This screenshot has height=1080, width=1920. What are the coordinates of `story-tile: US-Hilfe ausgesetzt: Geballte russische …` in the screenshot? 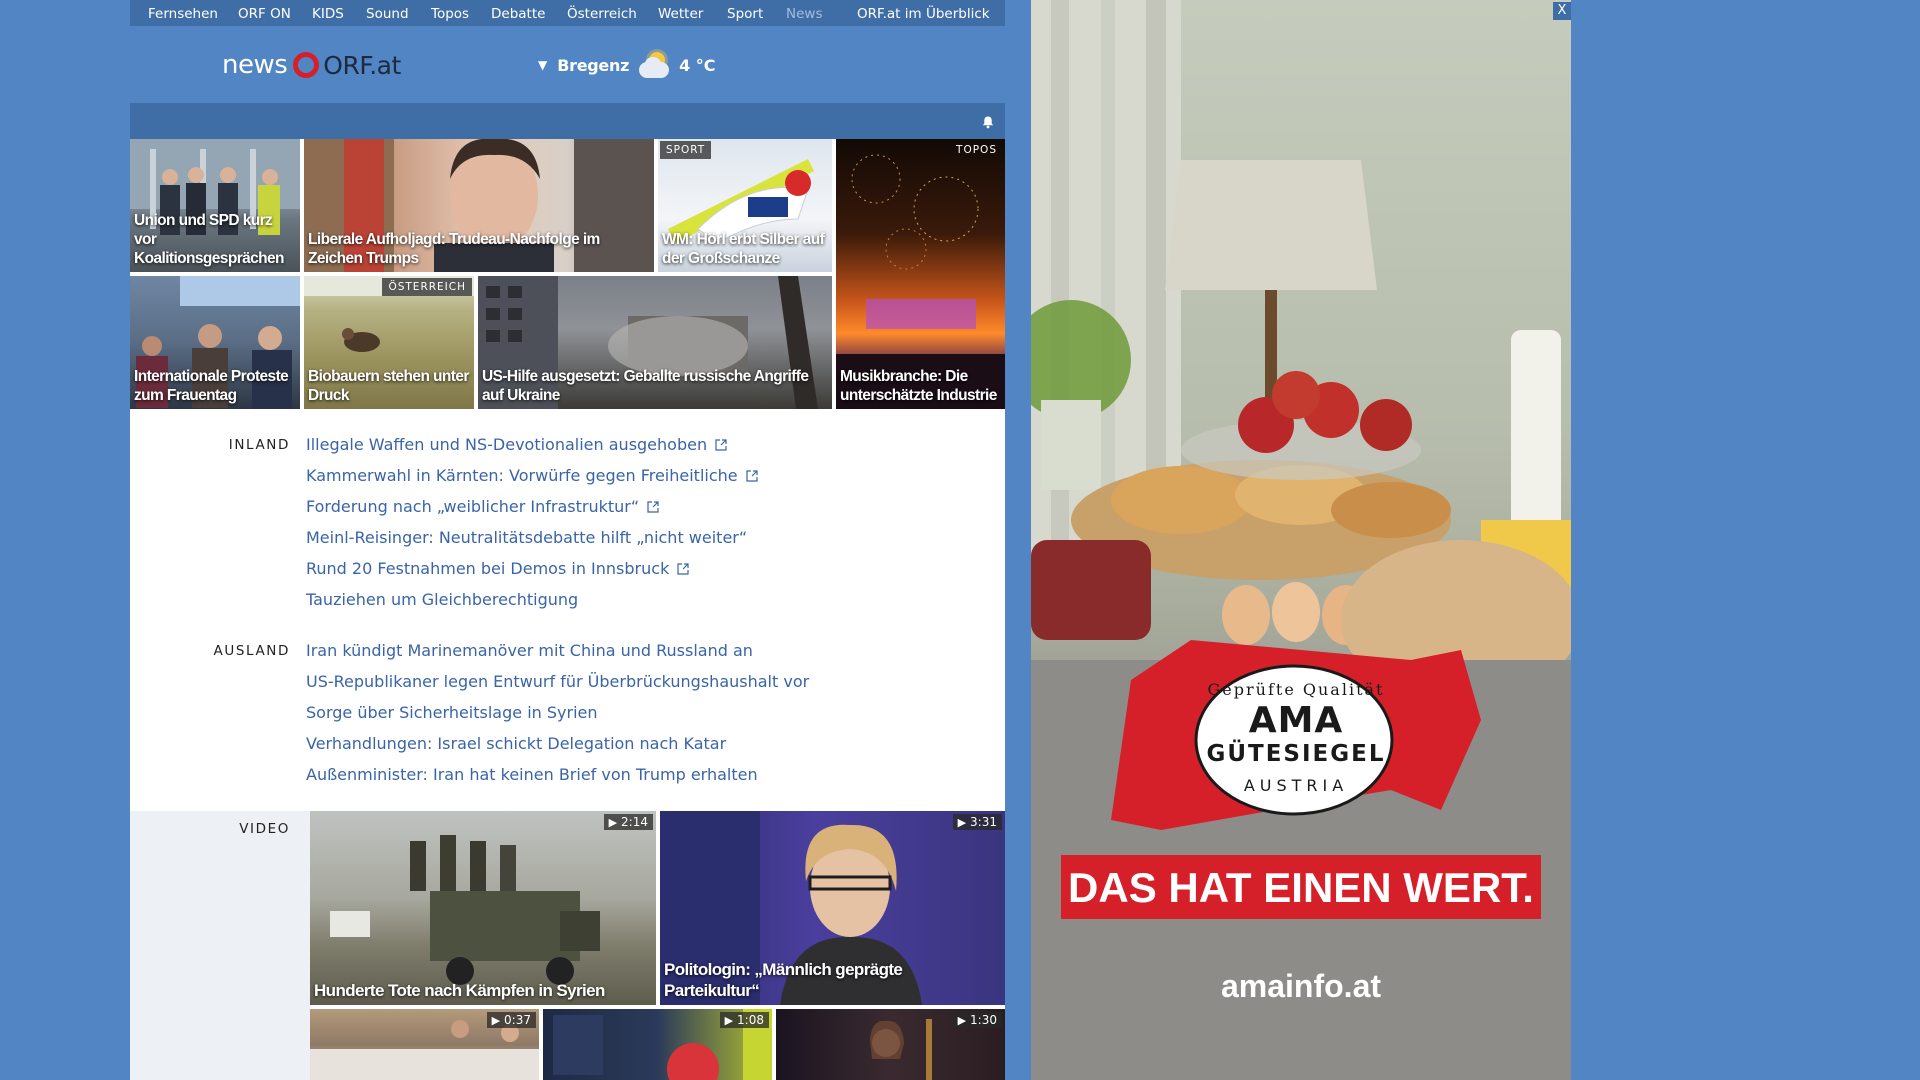 It's located at (655, 342).